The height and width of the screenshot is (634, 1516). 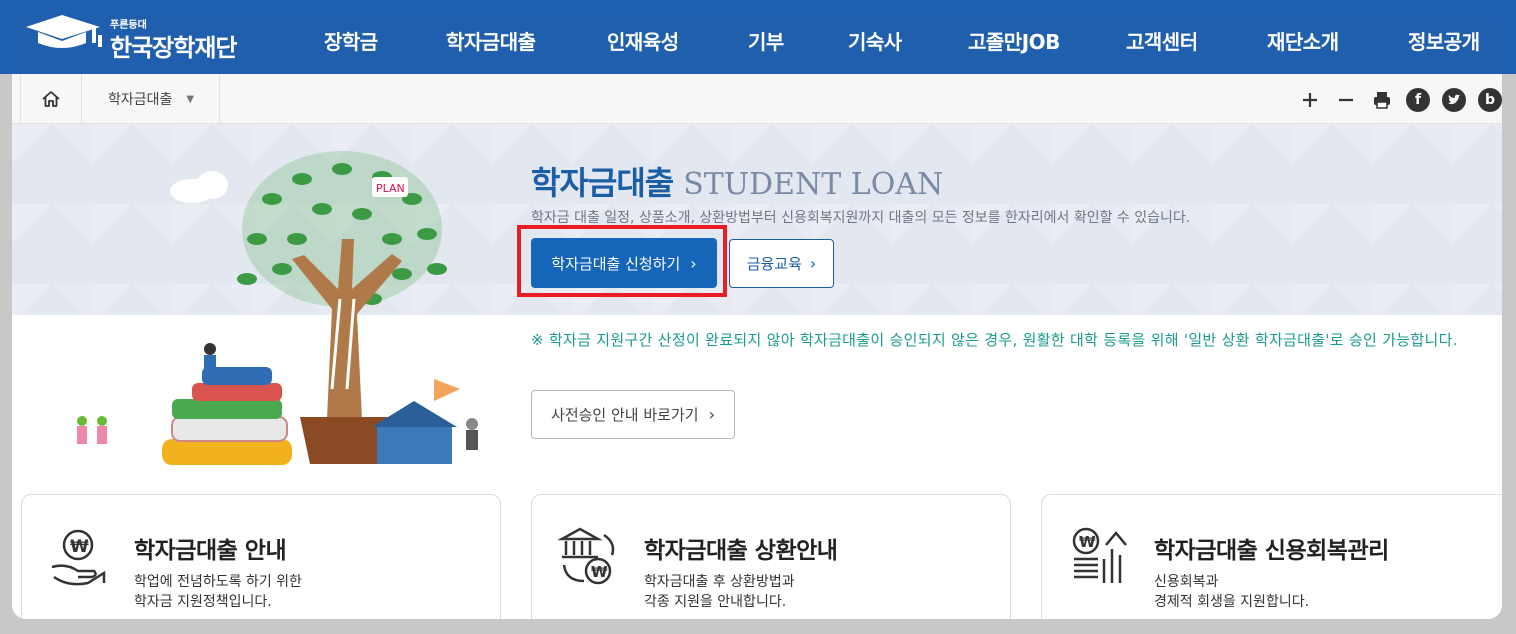 What do you see at coordinates (616, 263) in the screenshot?
I see `apply-loan-label: 학자금대출 신청하기` at bounding box center [616, 263].